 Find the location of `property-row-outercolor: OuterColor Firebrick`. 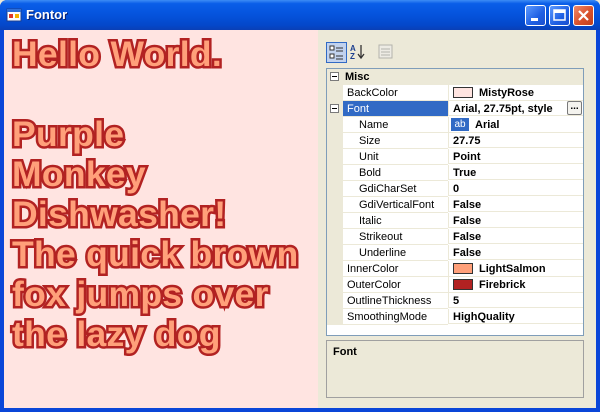

property-row-outercolor: OuterColor Firebrick is located at coordinates (455, 285).